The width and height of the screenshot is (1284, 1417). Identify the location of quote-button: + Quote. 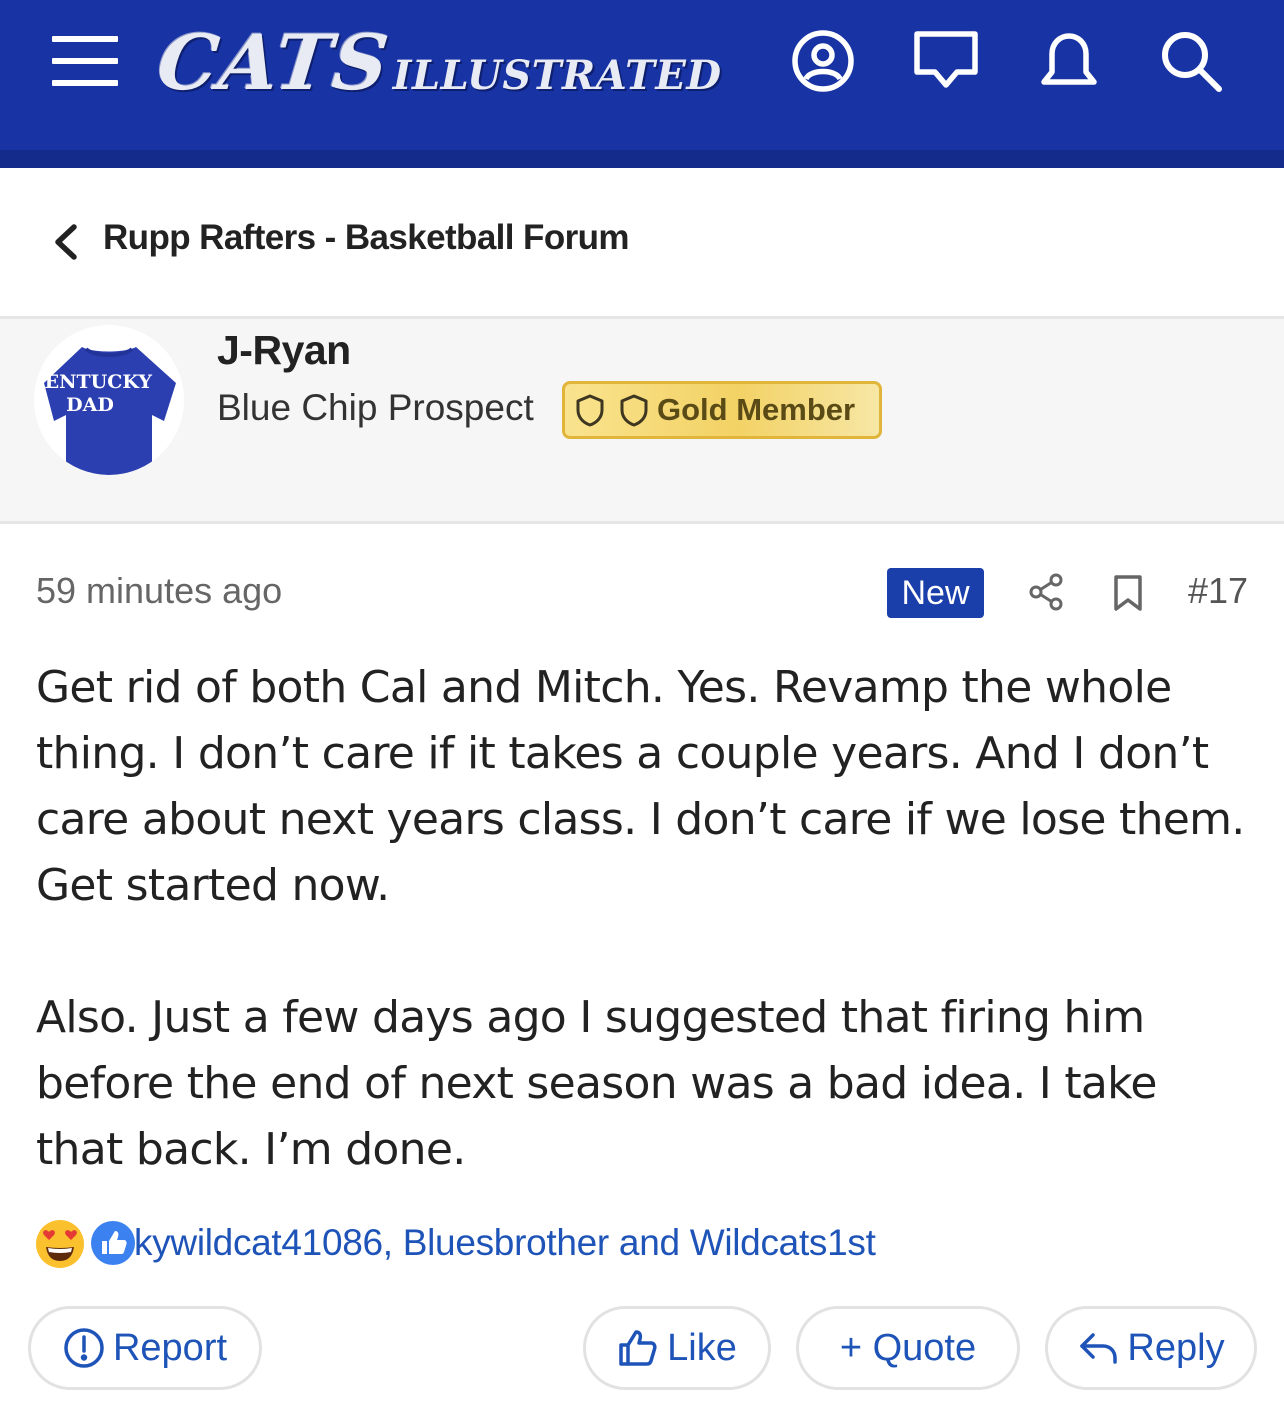
(908, 1348).